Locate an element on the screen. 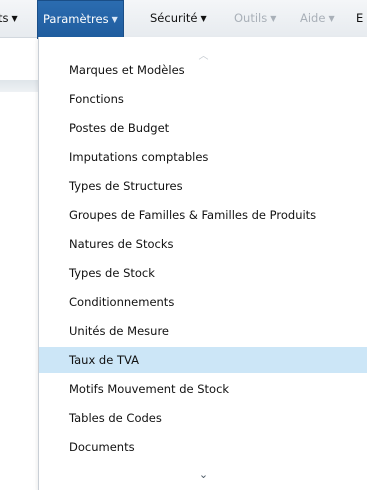 This screenshot has width=367, height=490. menu-item-types-structures: Types de Structures is located at coordinates (203, 186).